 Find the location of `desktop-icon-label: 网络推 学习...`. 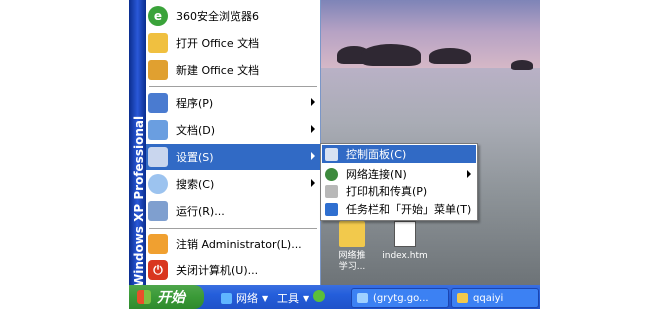

desktop-icon-label: 网络推 学习... is located at coordinates (352, 261).